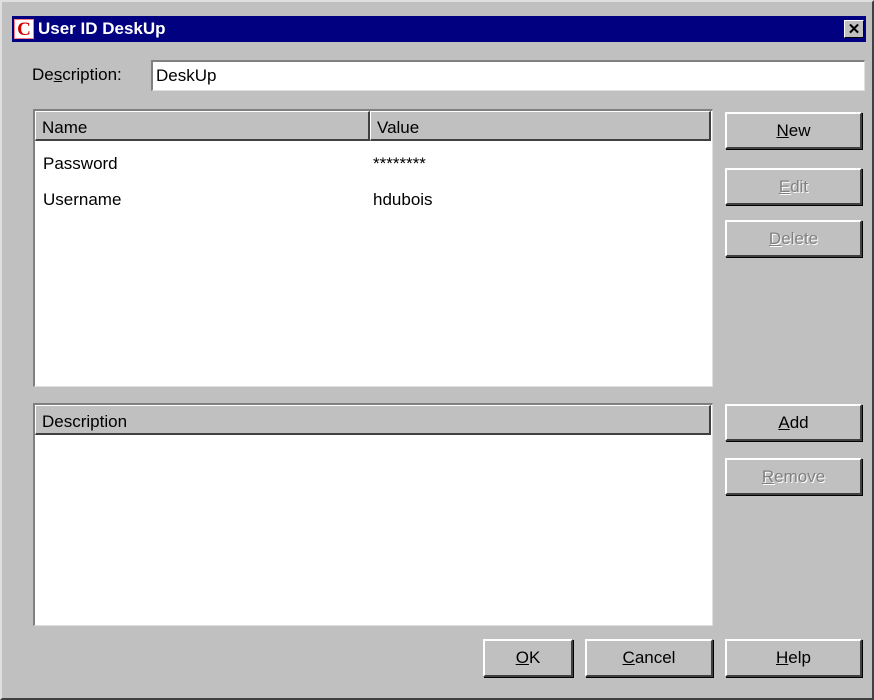  What do you see at coordinates (793, 476) in the screenshot?
I see `remove-button: Remove` at bounding box center [793, 476].